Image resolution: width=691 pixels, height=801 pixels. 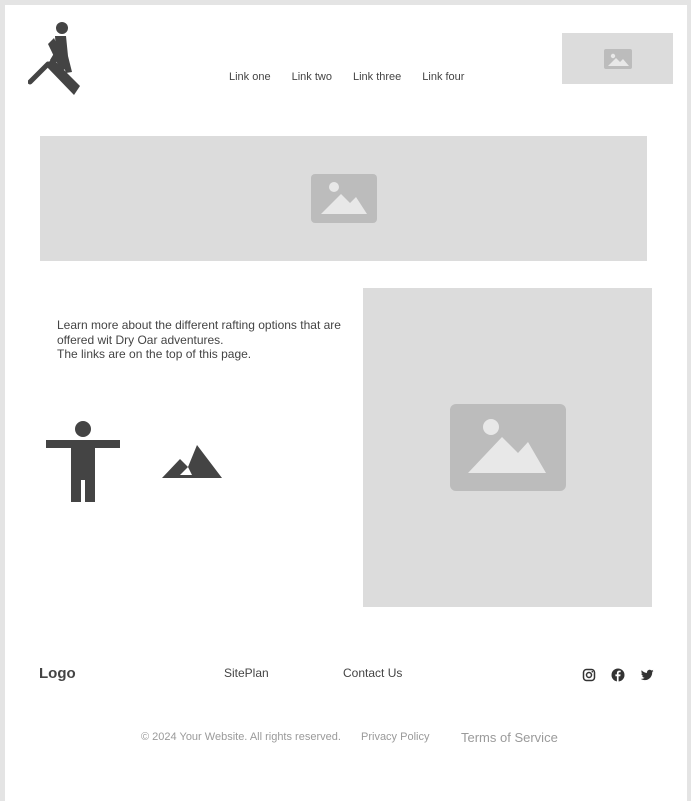 What do you see at coordinates (647, 675) in the screenshot?
I see `twitter-icon` at bounding box center [647, 675].